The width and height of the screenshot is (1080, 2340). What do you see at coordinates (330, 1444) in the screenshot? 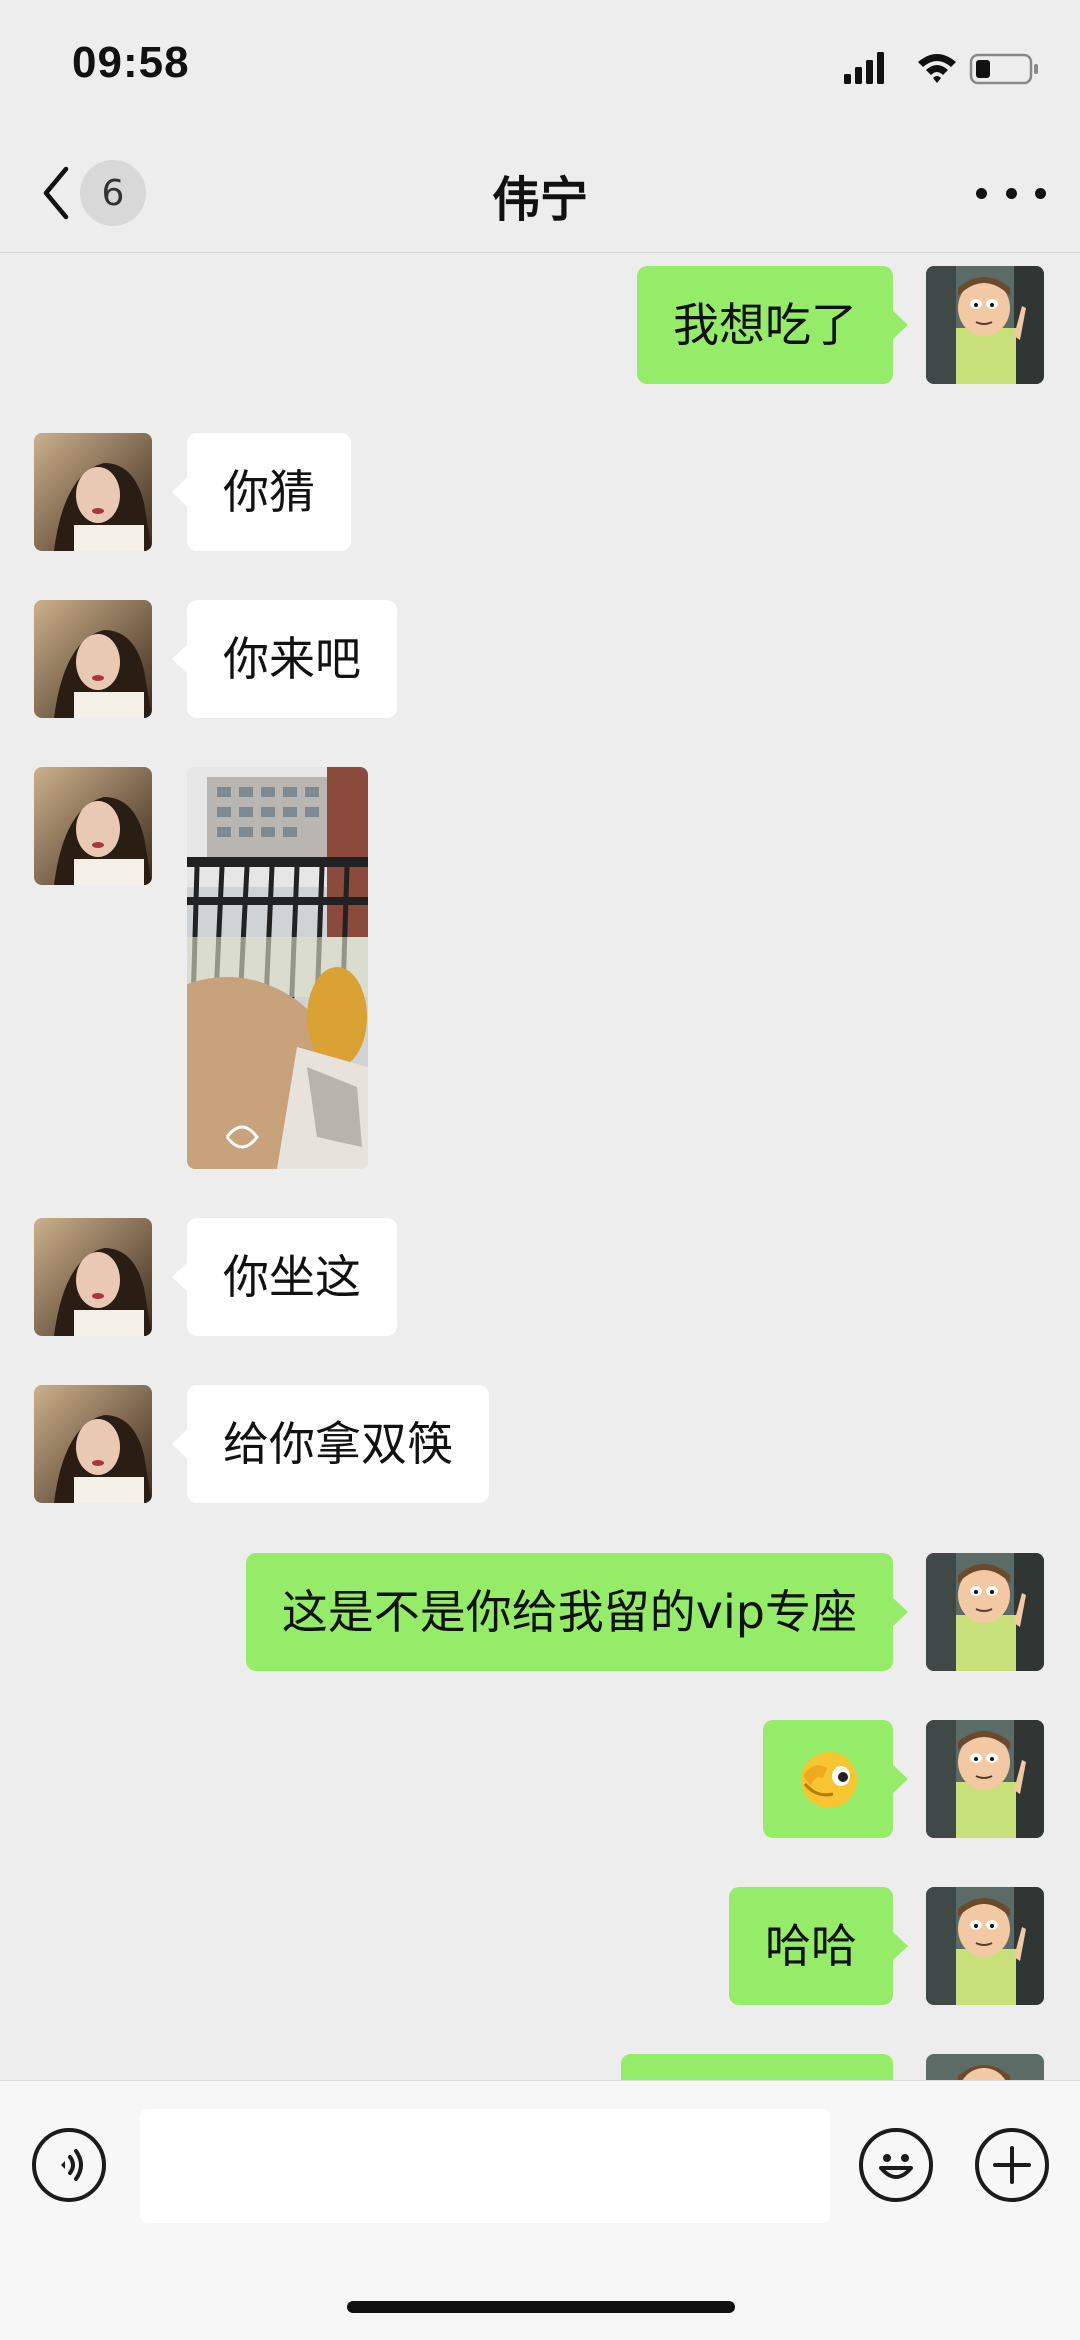
I see `message-bubble-incoming: 给你拿双筷` at bounding box center [330, 1444].